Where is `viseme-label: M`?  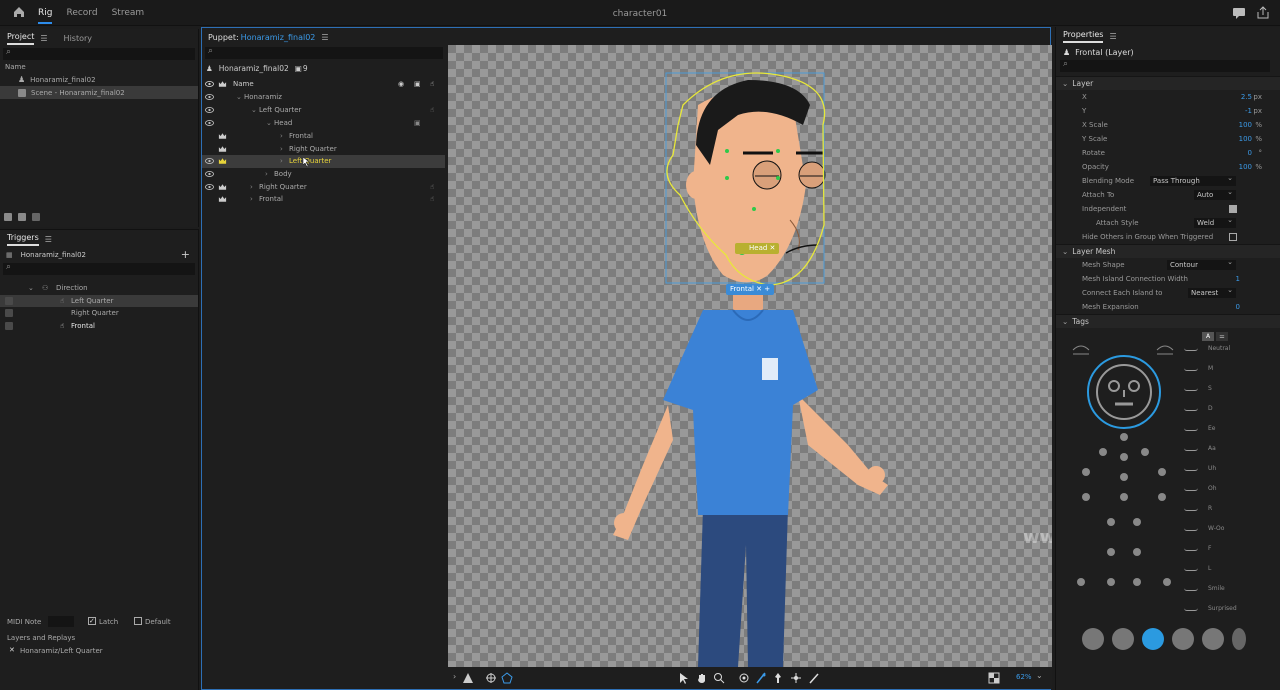
viseme-label: M is located at coordinates (1210, 368).